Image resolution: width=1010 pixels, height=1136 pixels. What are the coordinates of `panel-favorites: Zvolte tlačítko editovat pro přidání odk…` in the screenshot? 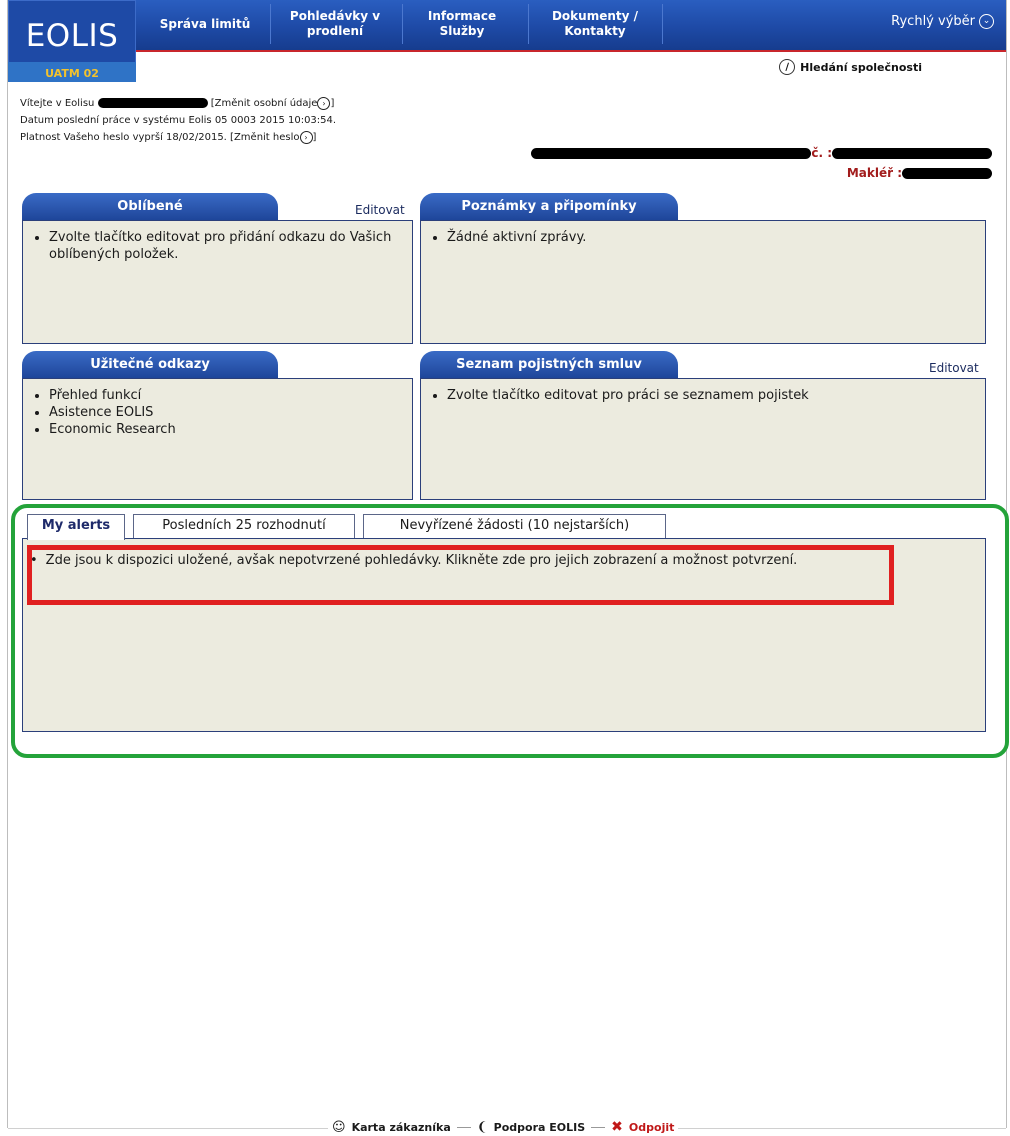 It's located at (217, 282).